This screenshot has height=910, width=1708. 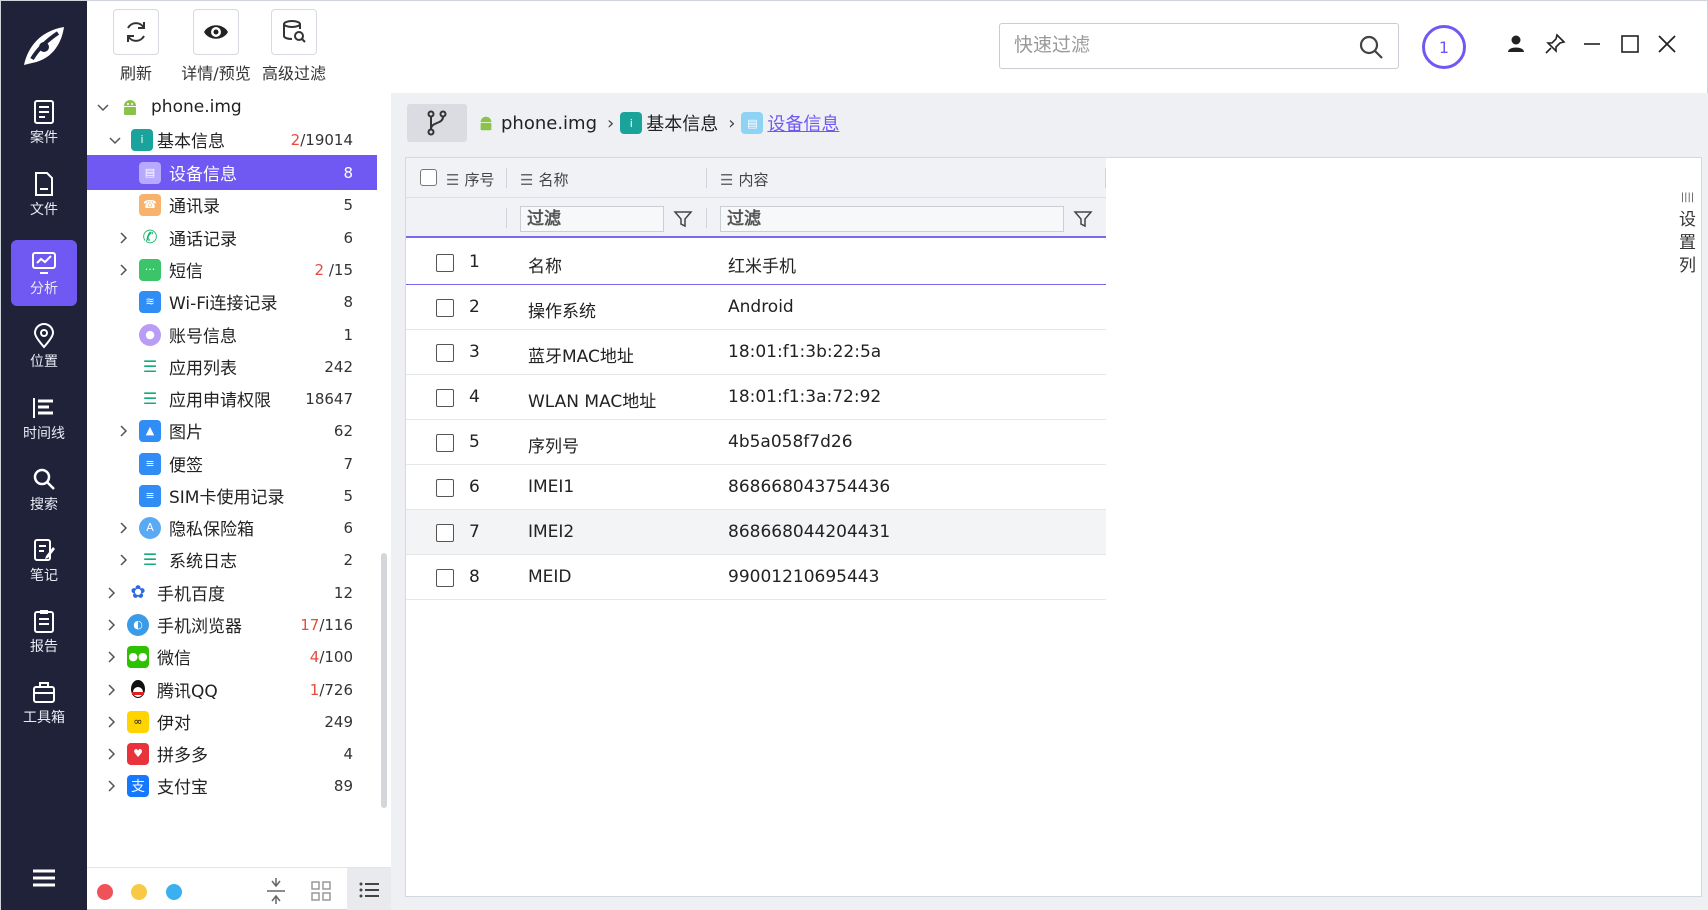 I want to click on column-header-seq: ☰ 序号, so click(x=470, y=179).